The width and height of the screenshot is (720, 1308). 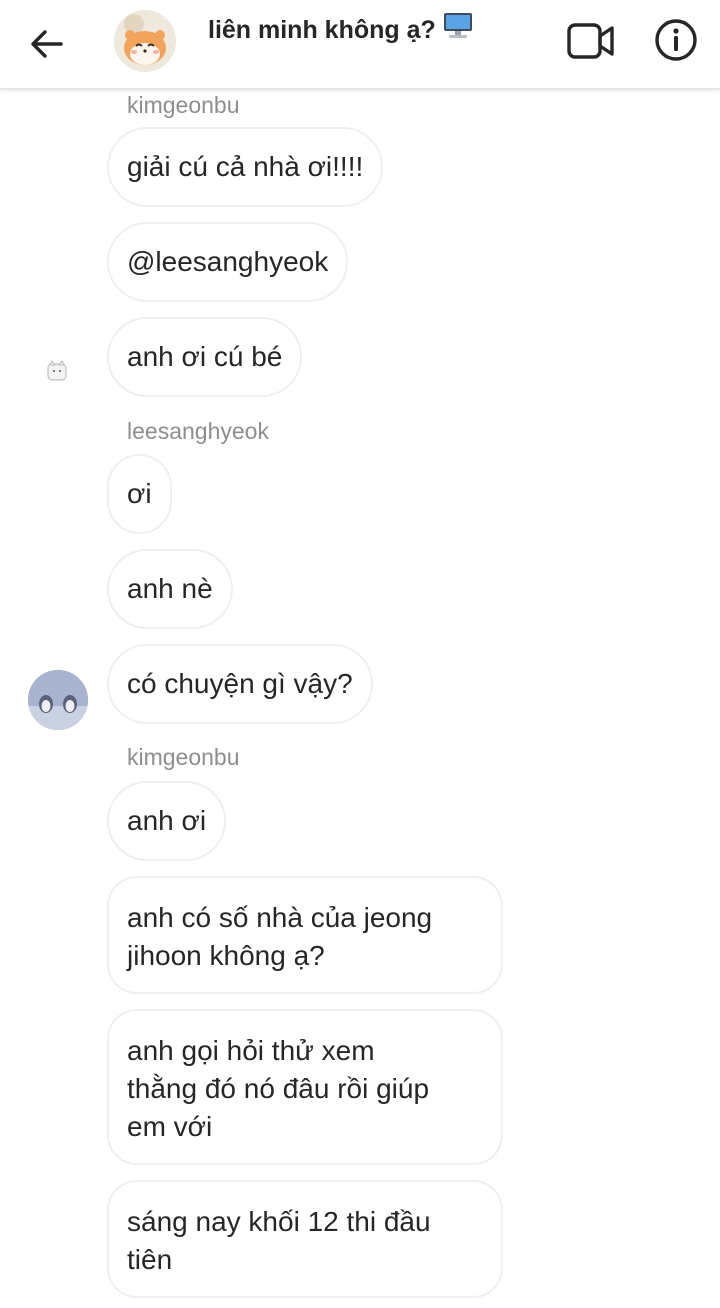 I want to click on info-button, so click(x=676, y=40).